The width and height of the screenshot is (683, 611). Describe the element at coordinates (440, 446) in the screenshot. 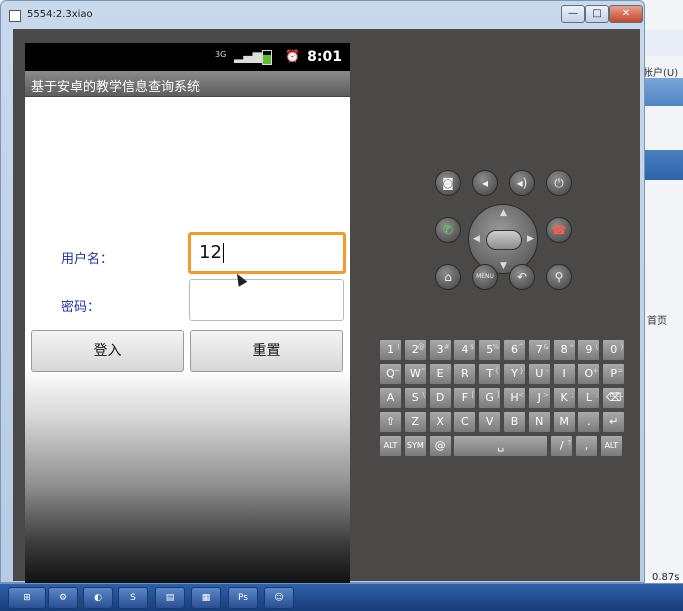

I see `key: @` at that location.